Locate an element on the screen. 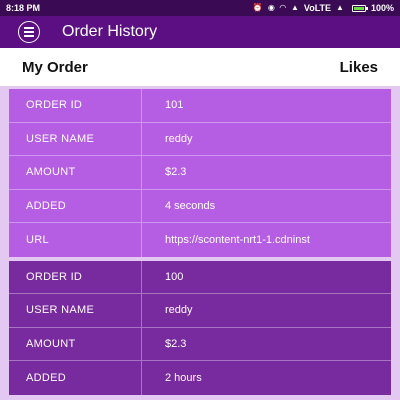 The height and width of the screenshot is (400, 400). field-value: 4 seconds is located at coordinates (190, 205).